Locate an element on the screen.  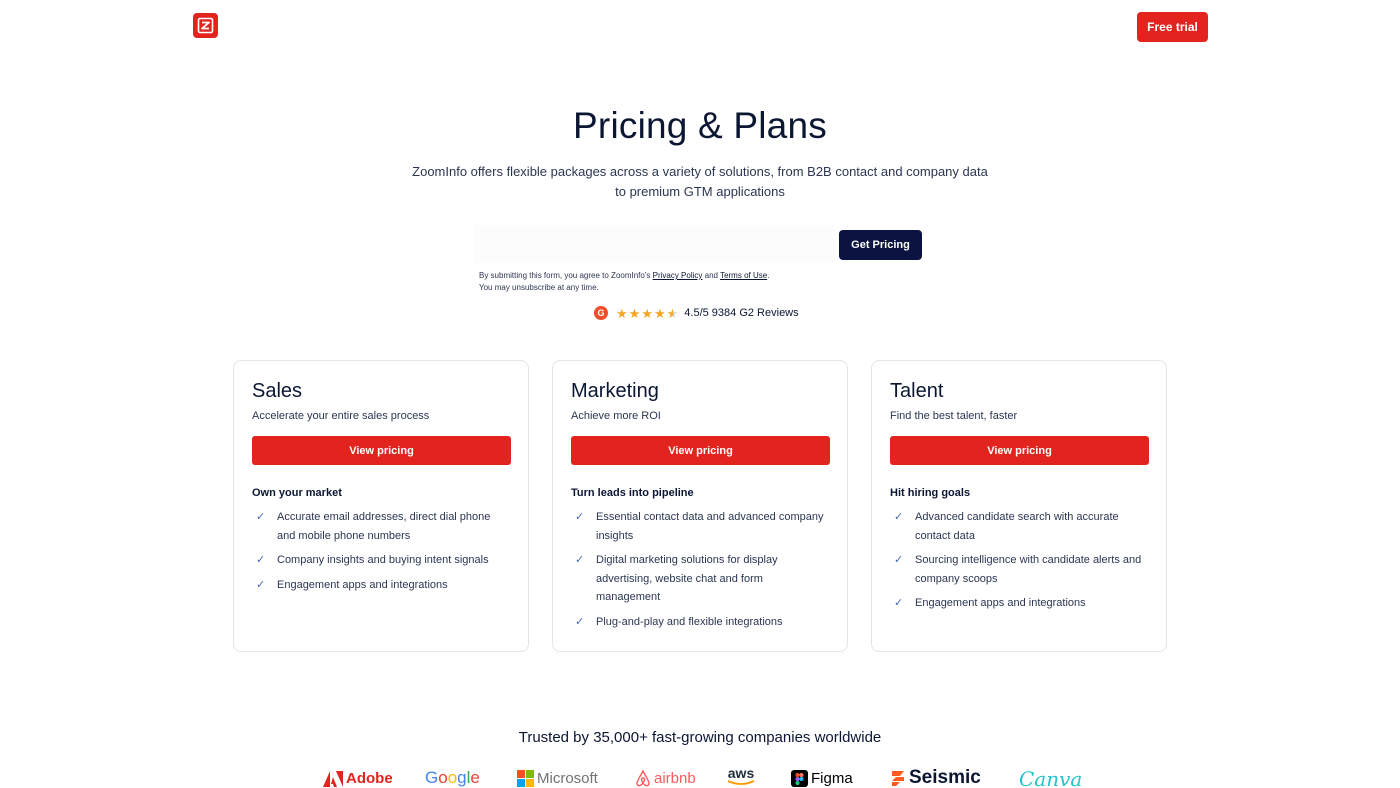
feature-text: Plug-and-play and flexible integrations is located at coordinates (689, 621).